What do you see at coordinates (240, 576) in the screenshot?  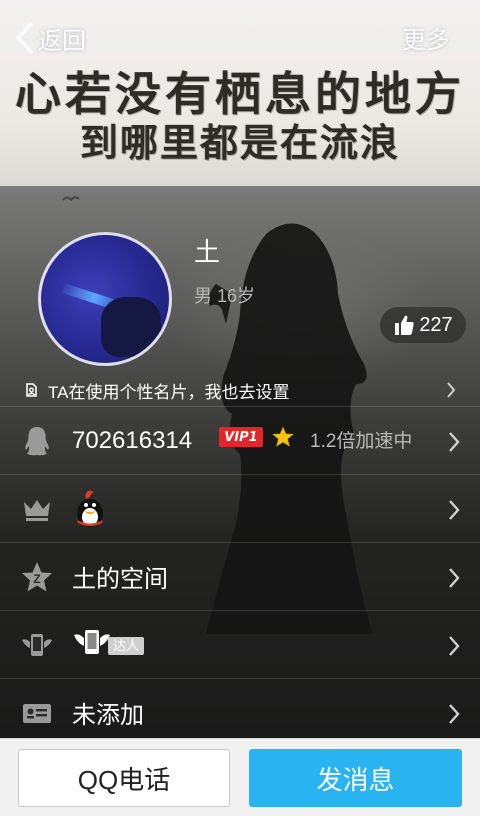 I see `qzone-row: Z 土的空间` at bounding box center [240, 576].